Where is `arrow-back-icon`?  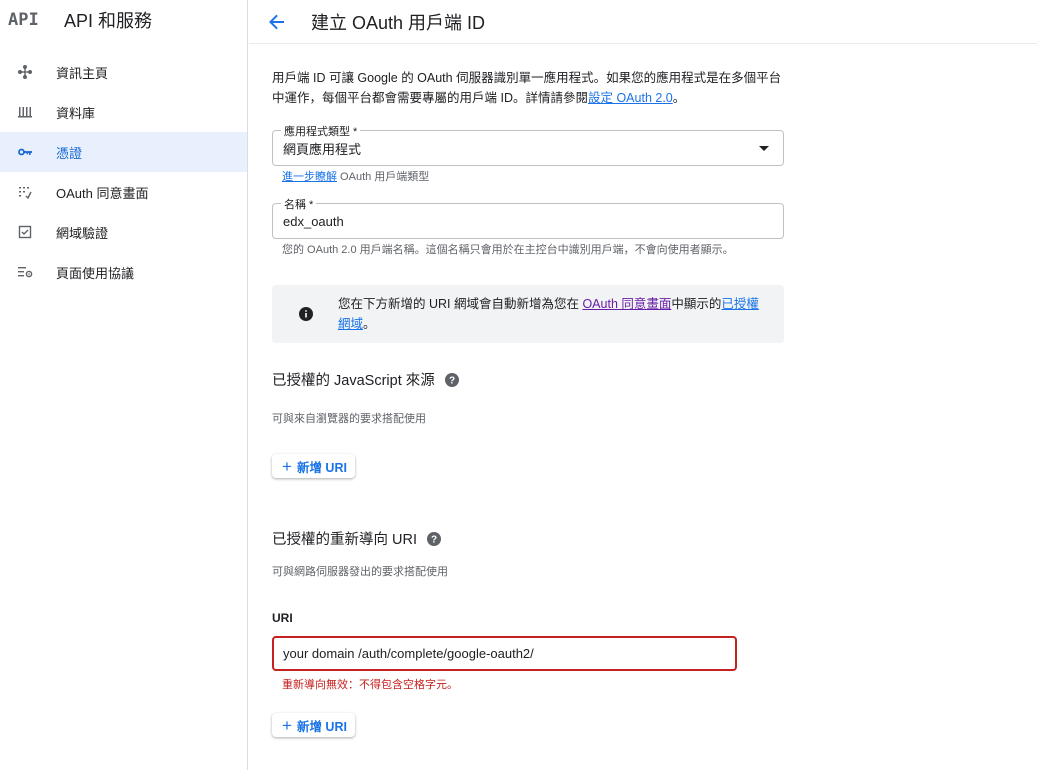
arrow-back-icon is located at coordinates (276, 21).